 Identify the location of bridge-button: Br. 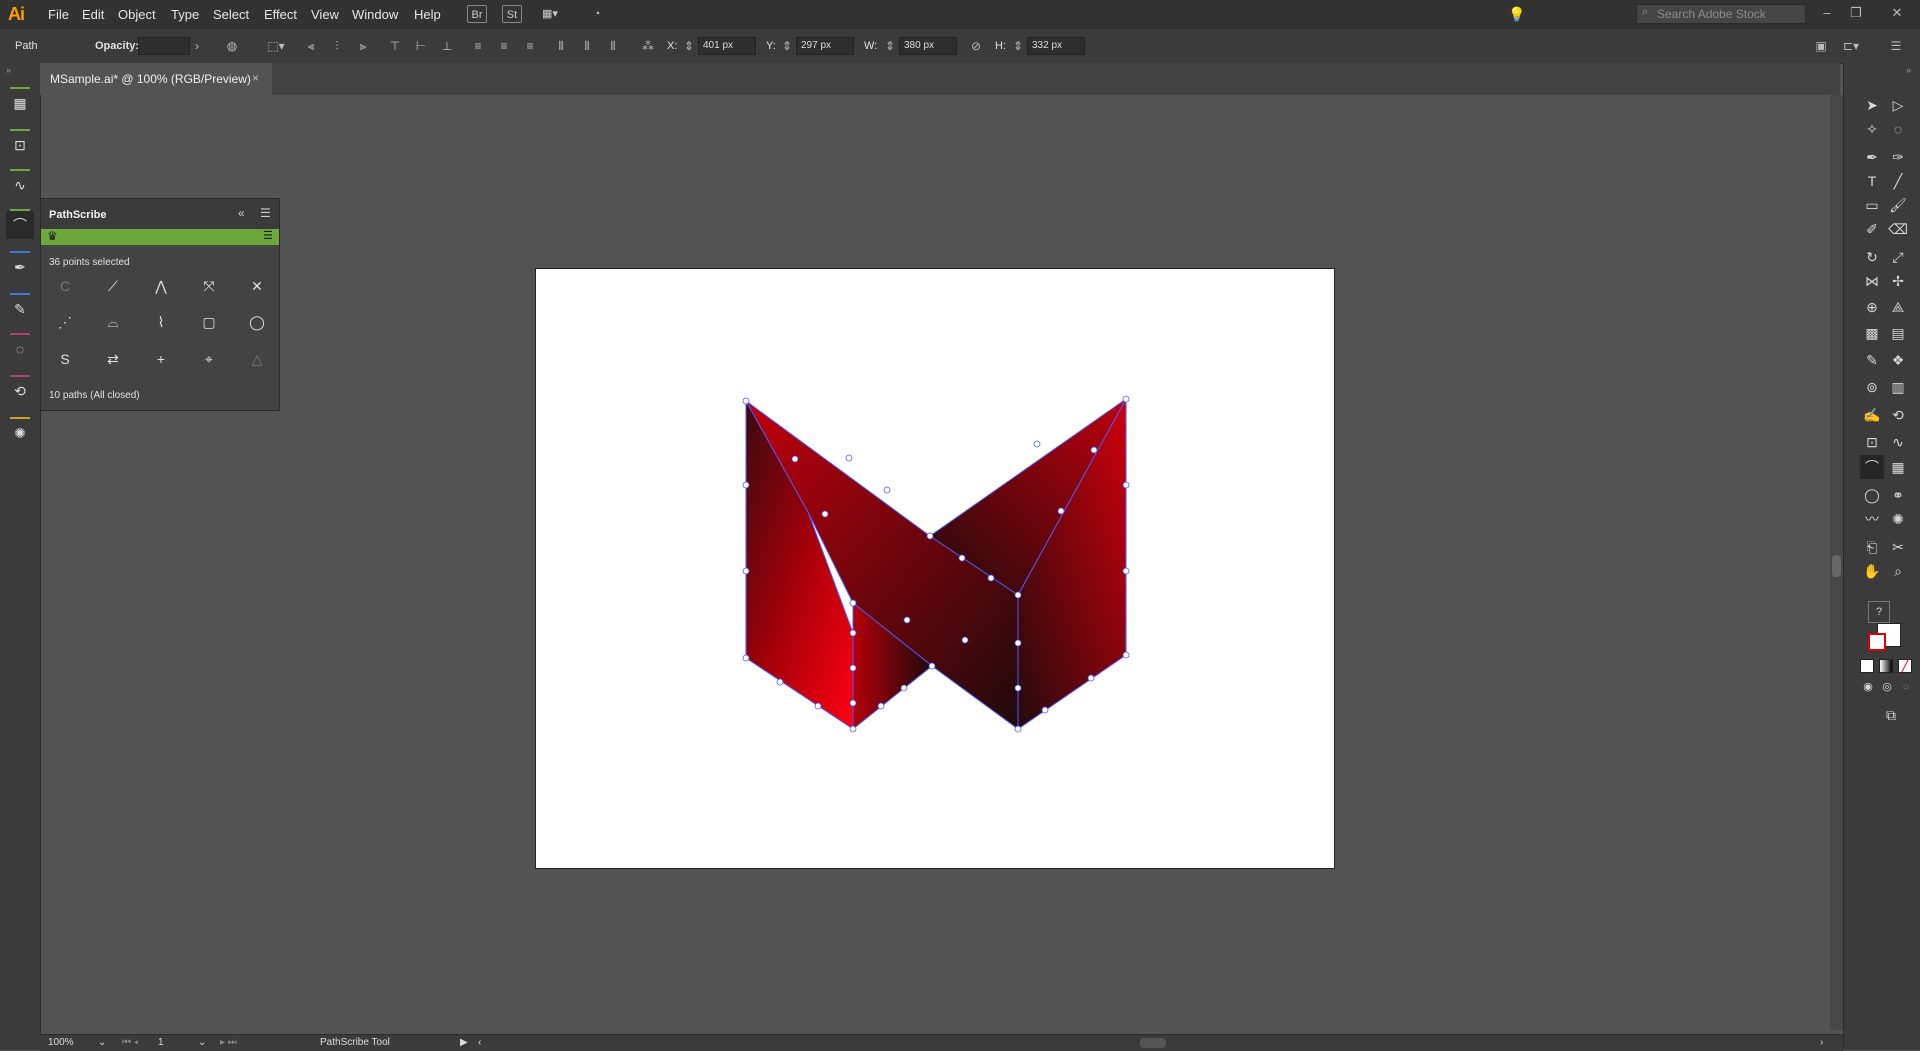
(477, 14).